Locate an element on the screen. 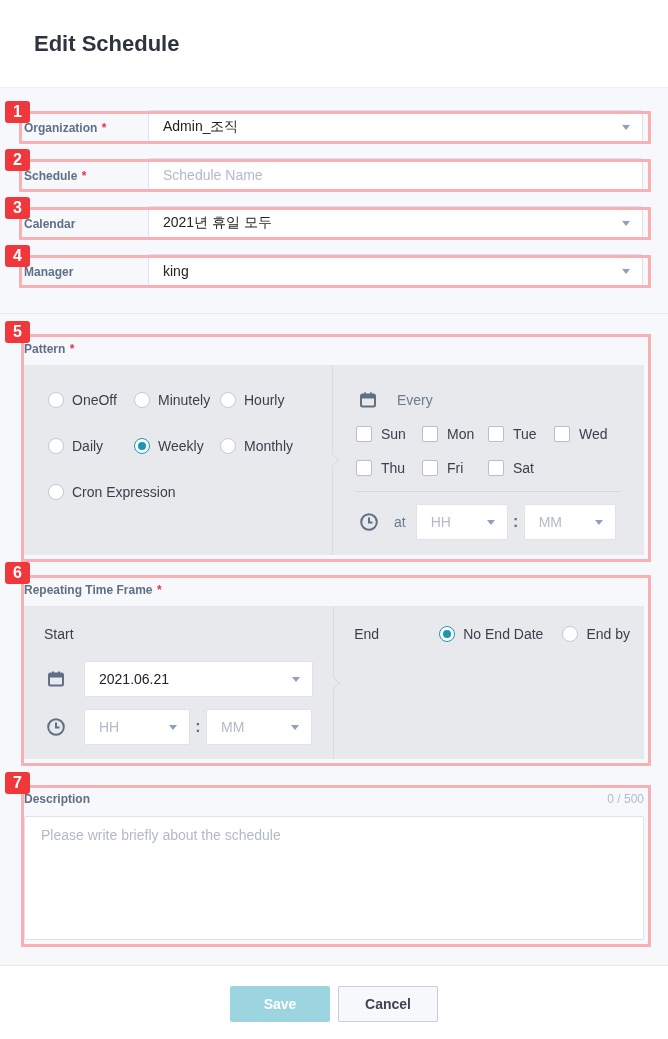  at-label: at is located at coordinates (400, 522).